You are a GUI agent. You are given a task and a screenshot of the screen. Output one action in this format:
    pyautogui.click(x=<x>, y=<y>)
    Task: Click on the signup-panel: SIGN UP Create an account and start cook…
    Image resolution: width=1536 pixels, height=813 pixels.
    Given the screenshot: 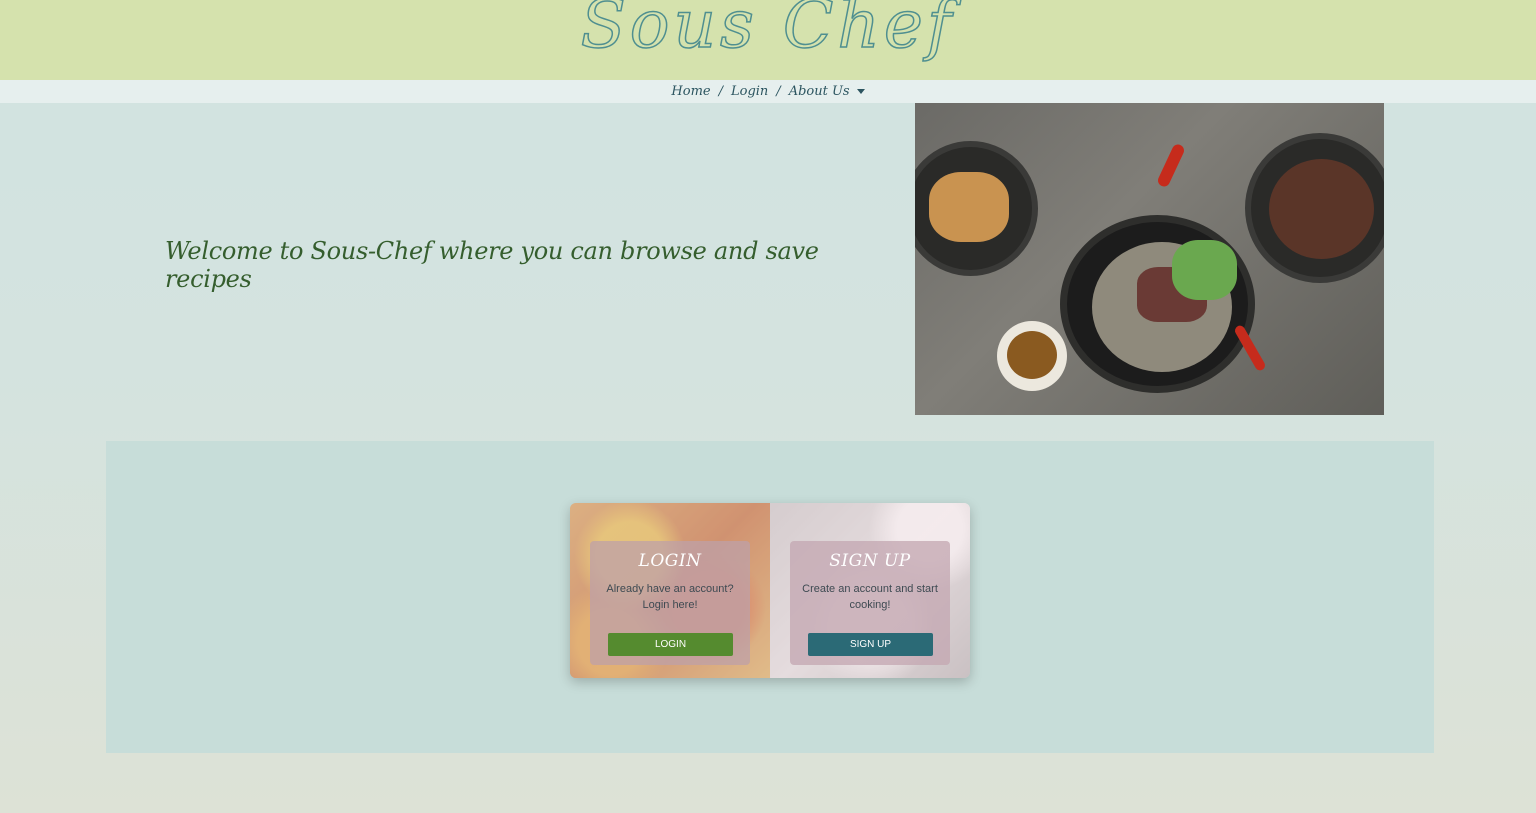 What is the action you would take?
    pyautogui.click(x=870, y=603)
    